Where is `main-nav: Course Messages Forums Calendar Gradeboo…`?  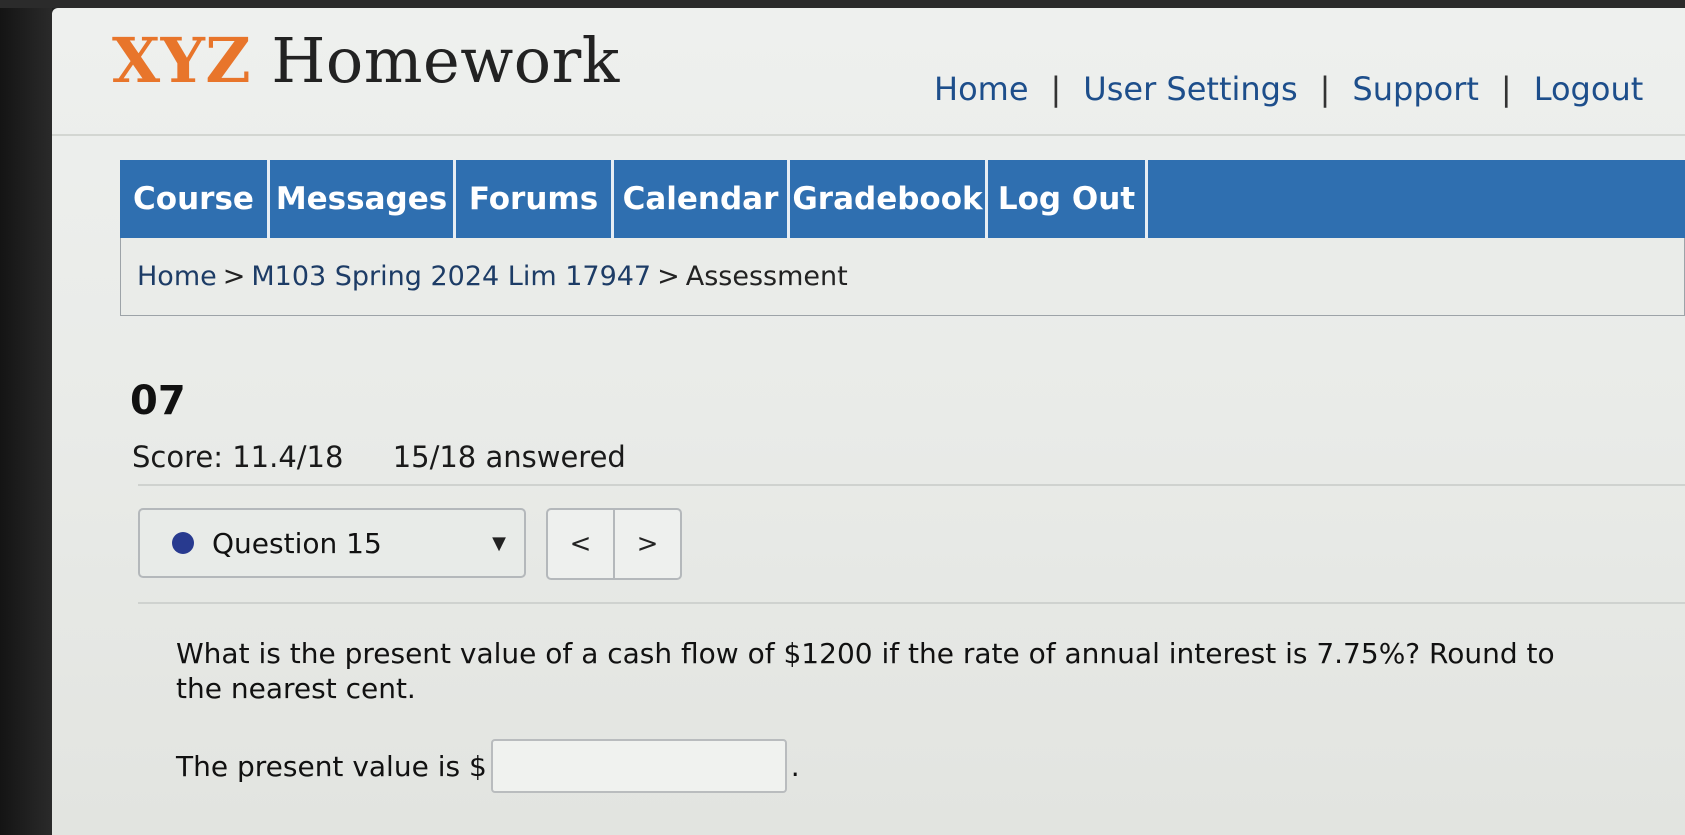 main-nav: Course Messages Forums Calendar Gradeboo… is located at coordinates (902, 199).